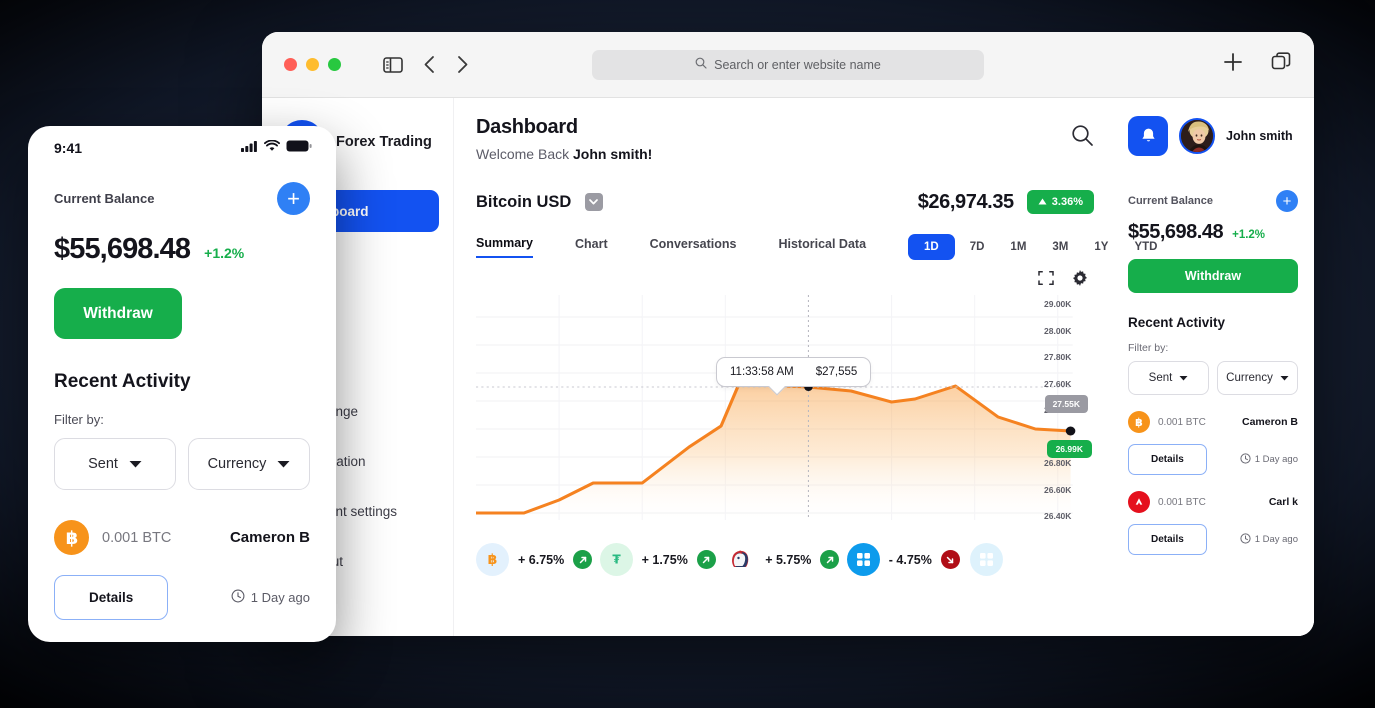 This screenshot has height=708, width=1375. Describe the element at coordinates (1032, 559) in the screenshot. I see `ticker-item` at that location.